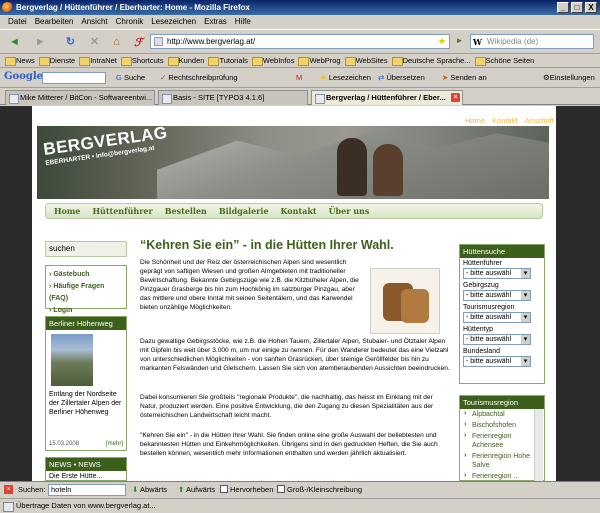 The width and height of the screenshot is (600, 513). What do you see at coordinates (497, 317) in the screenshot?
I see `select-tourismusregion: - bitte auswähl` at bounding box center [497, 317].